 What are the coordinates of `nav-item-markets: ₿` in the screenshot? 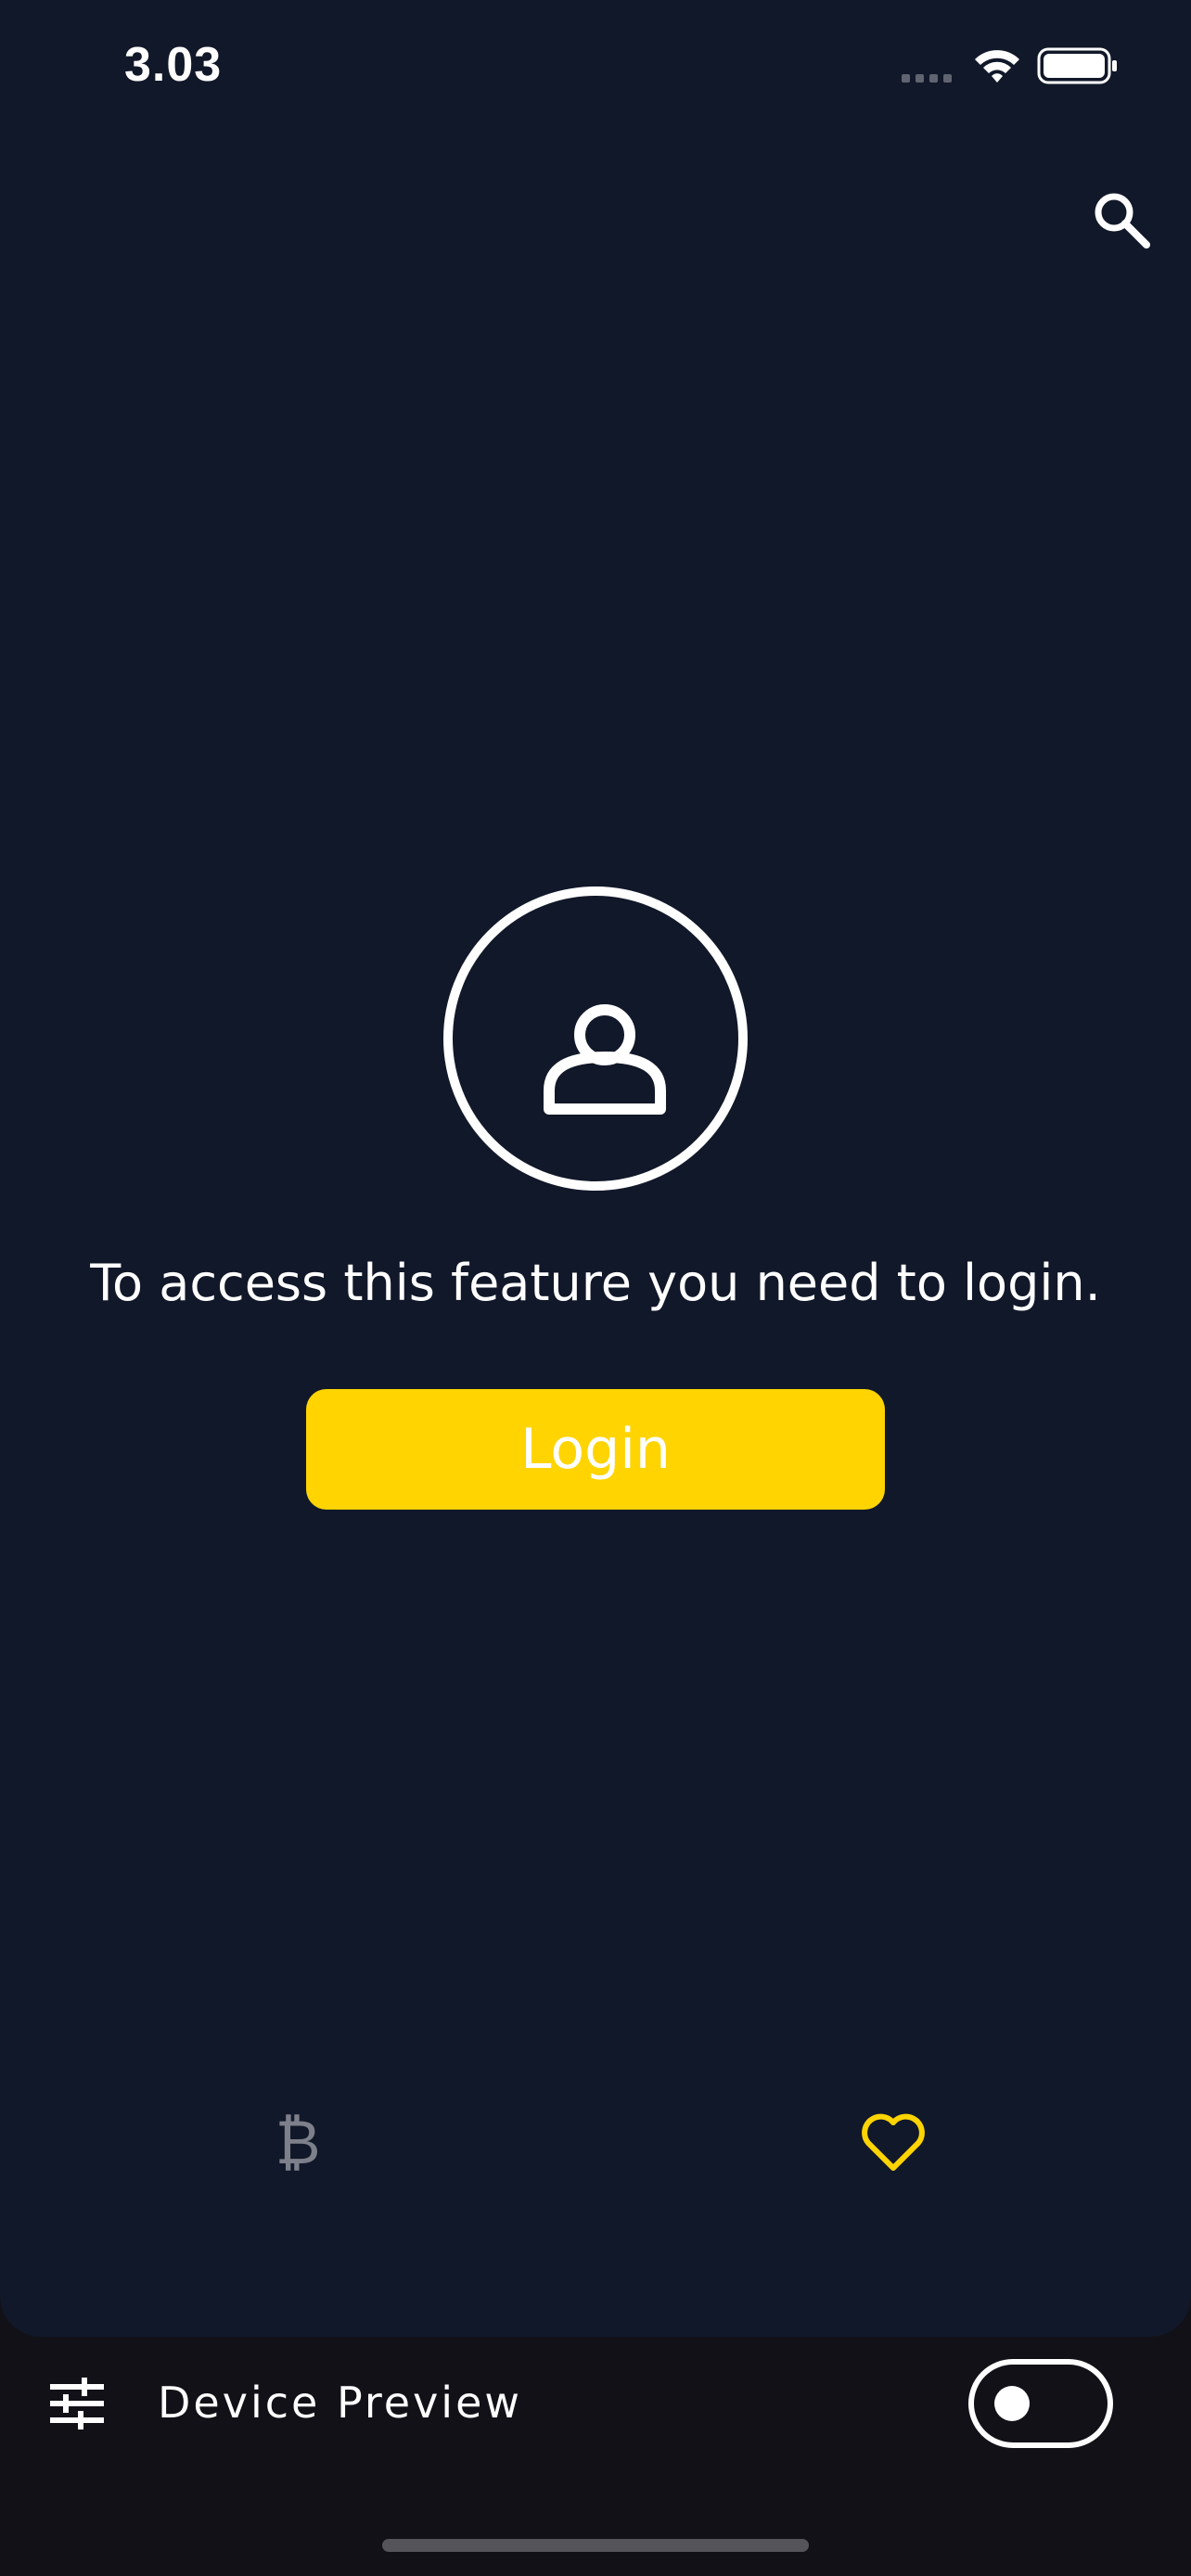 It's located at (297, 2143).